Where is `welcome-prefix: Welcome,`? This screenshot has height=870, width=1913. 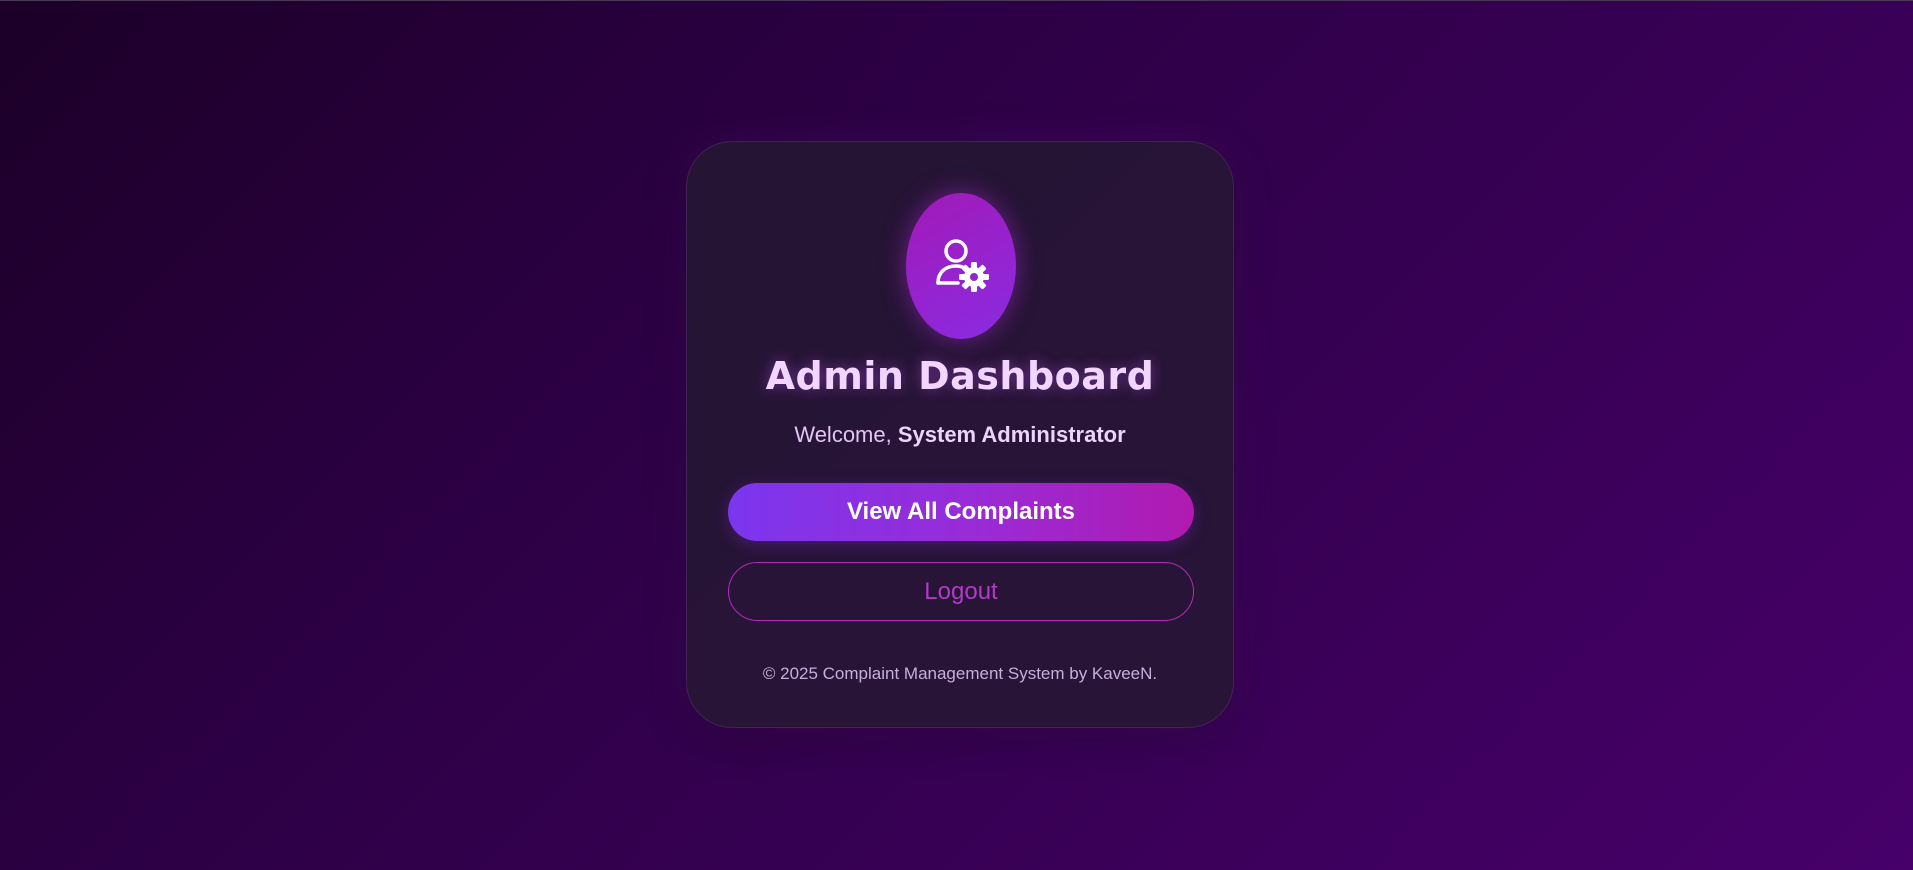
welcome-prefix: Welcome, is located at coordinates (846, 434).